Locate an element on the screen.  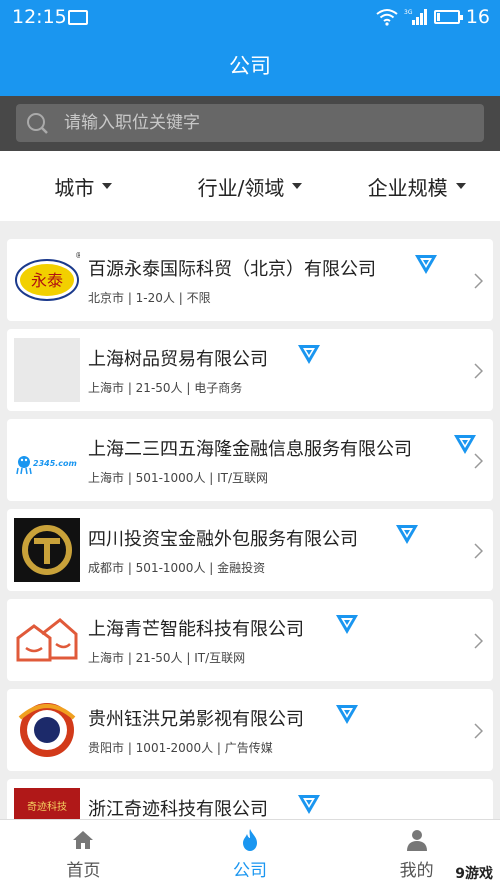
nav-home: 首页 is located at coordinates (83, 854).